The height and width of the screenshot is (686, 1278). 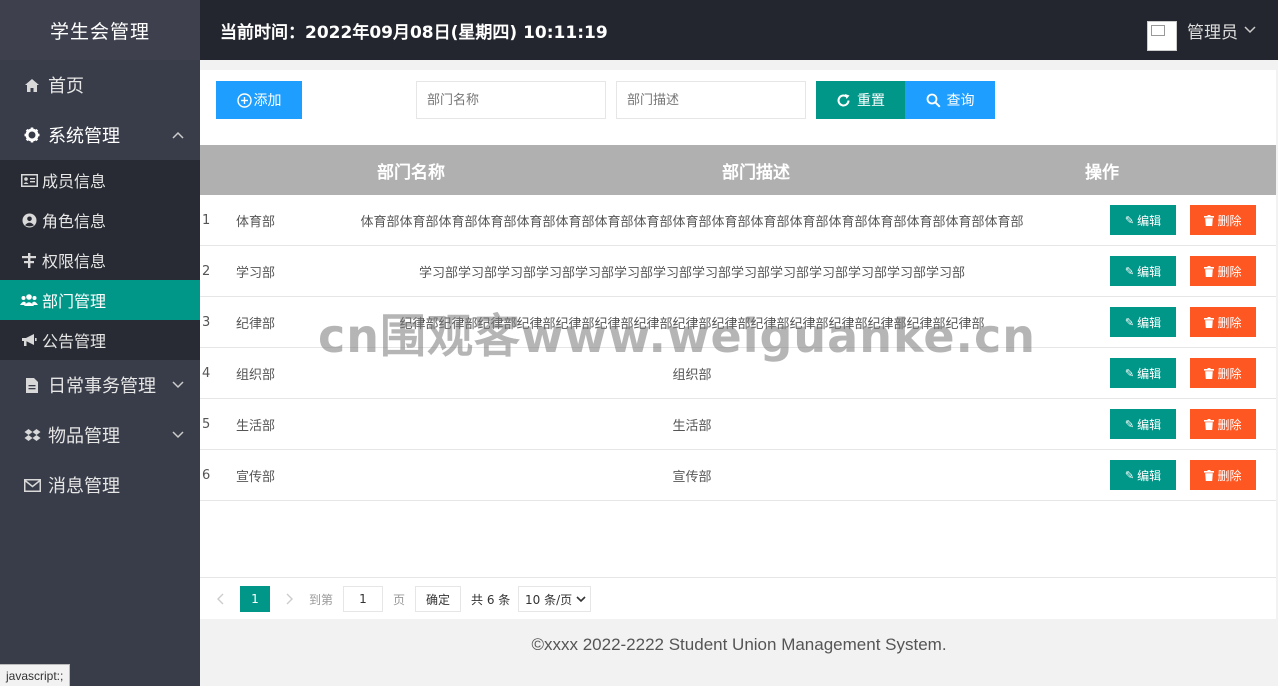 What do you see at coordinates (511, 100) in the screenshot?
I see `dept-name-input` at bounding box center [511, 100].